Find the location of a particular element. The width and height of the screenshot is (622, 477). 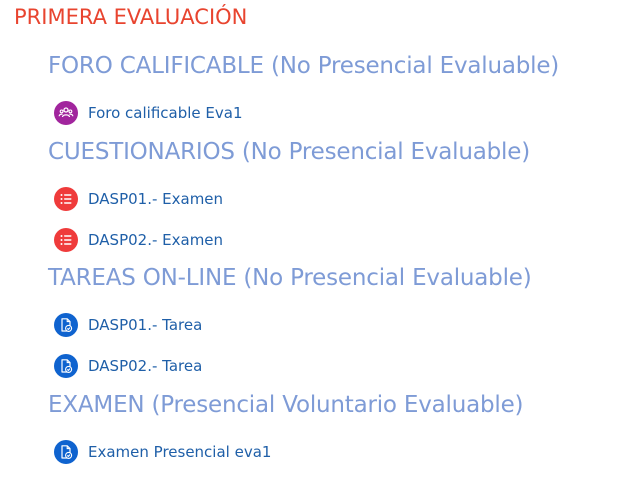

forum-icon is located at coordinates (66, 113).